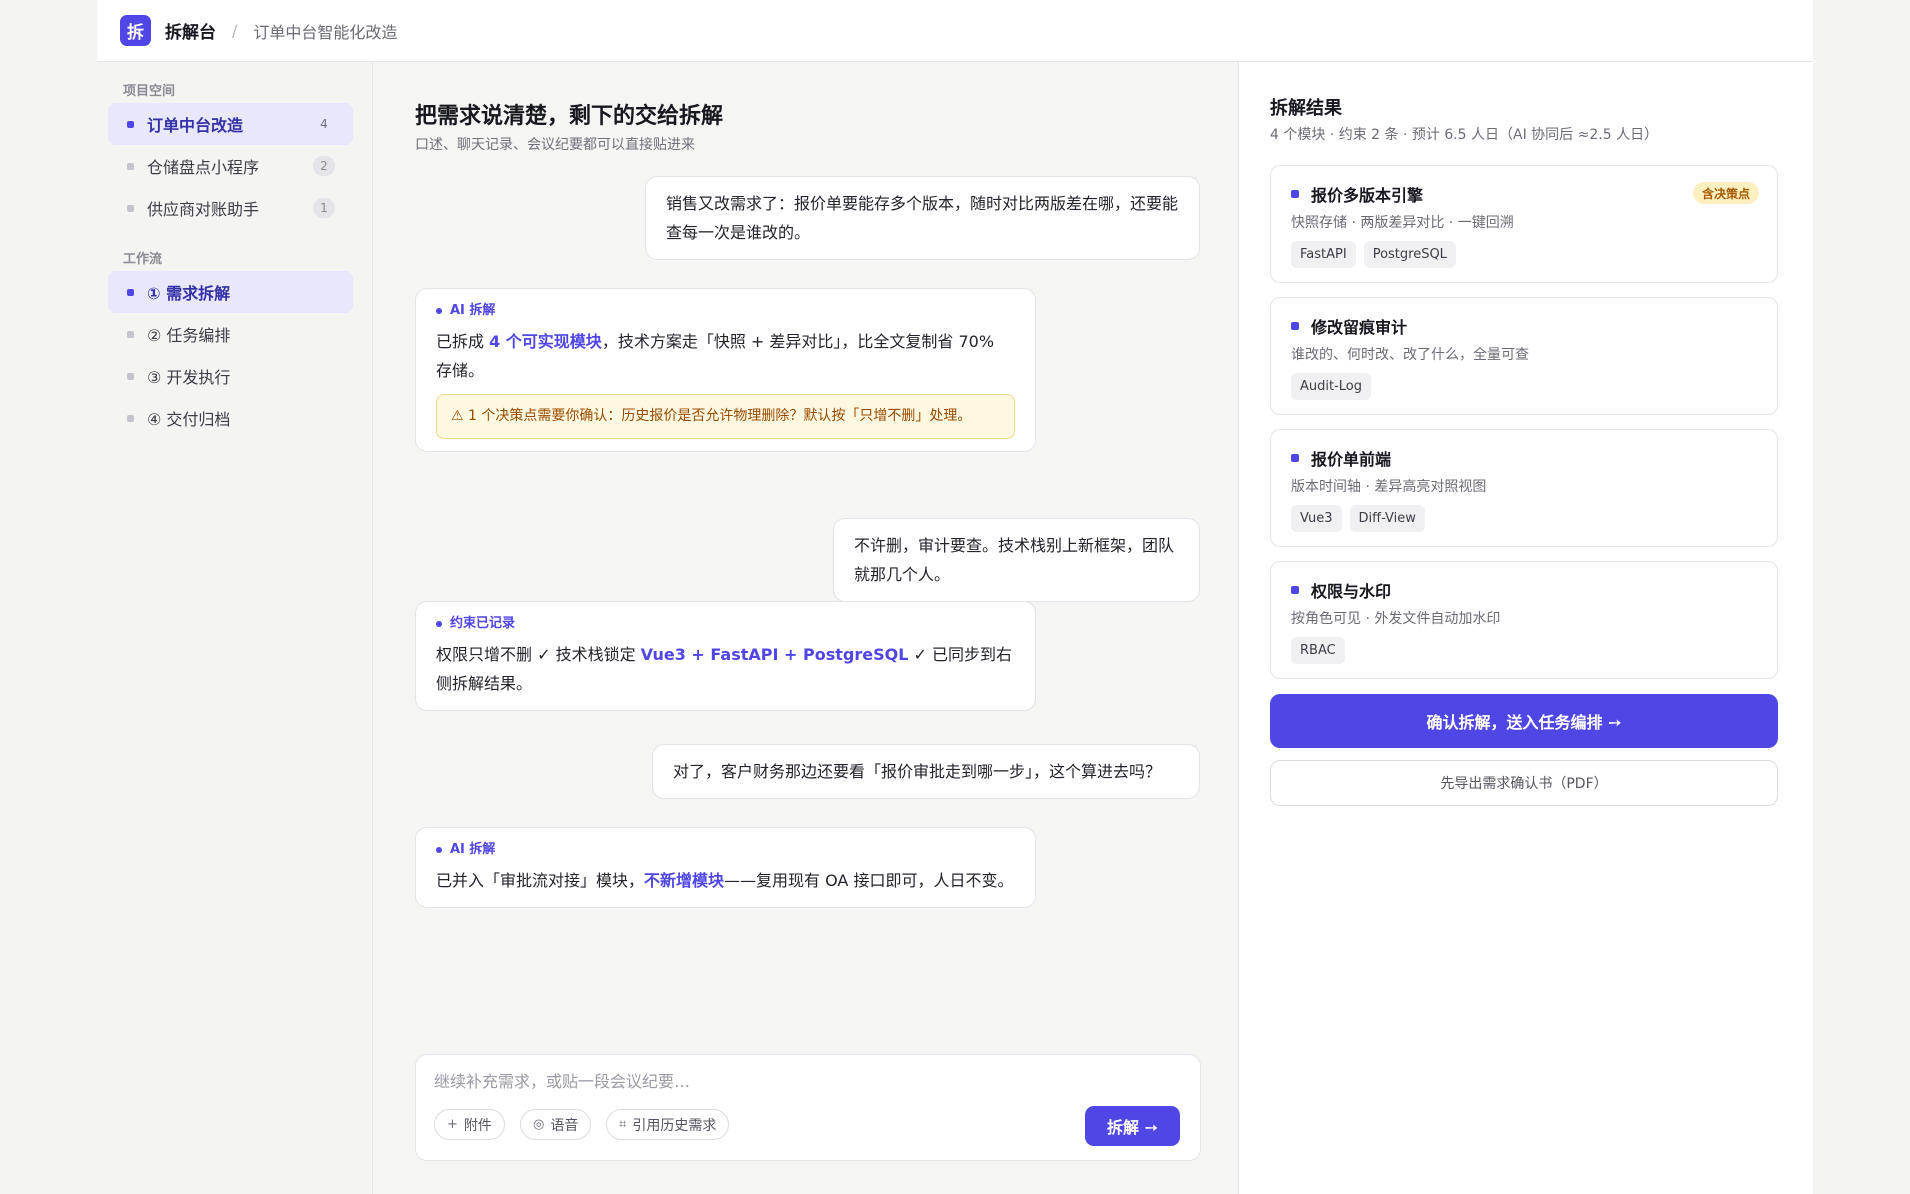 This screenshot has width=1910, height=1194. What do you see at coordinates (725, 624) in the screenshot?
I see `ai-tag: 约束已记录` at bounding box center [725, 624].